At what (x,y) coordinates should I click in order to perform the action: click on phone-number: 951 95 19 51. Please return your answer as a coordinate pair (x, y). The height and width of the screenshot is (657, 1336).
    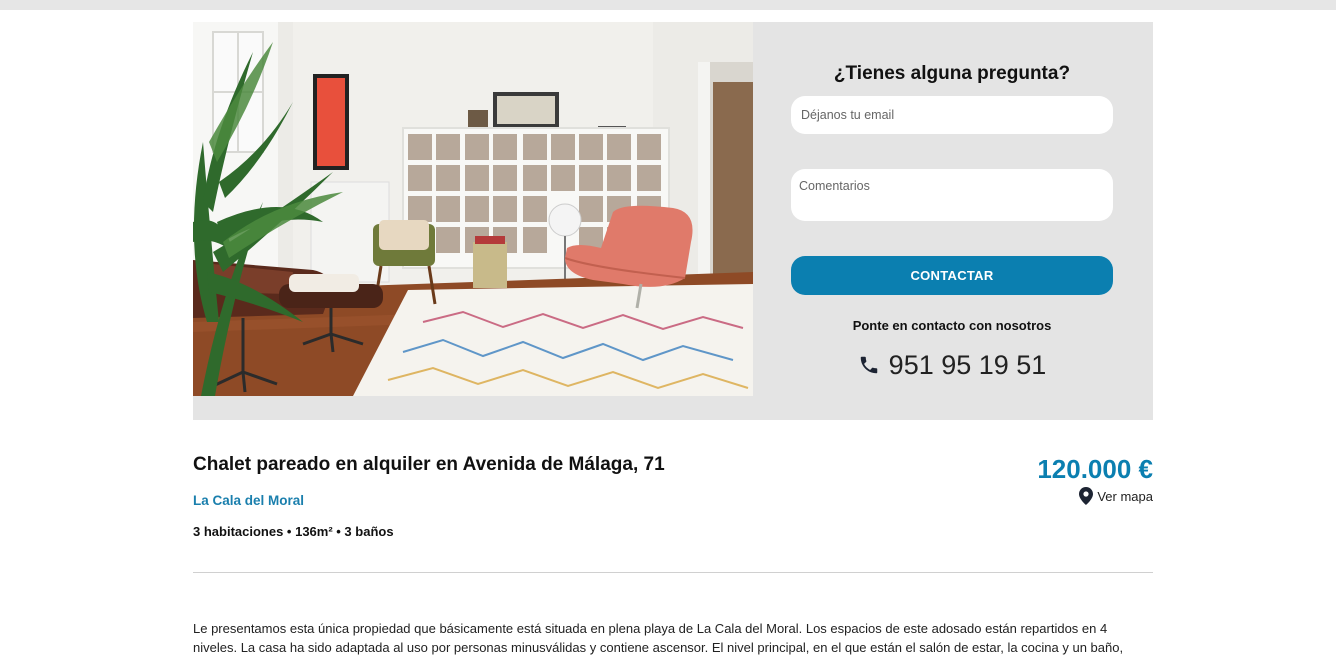
    Looking at the image, I should click on (967, 364).